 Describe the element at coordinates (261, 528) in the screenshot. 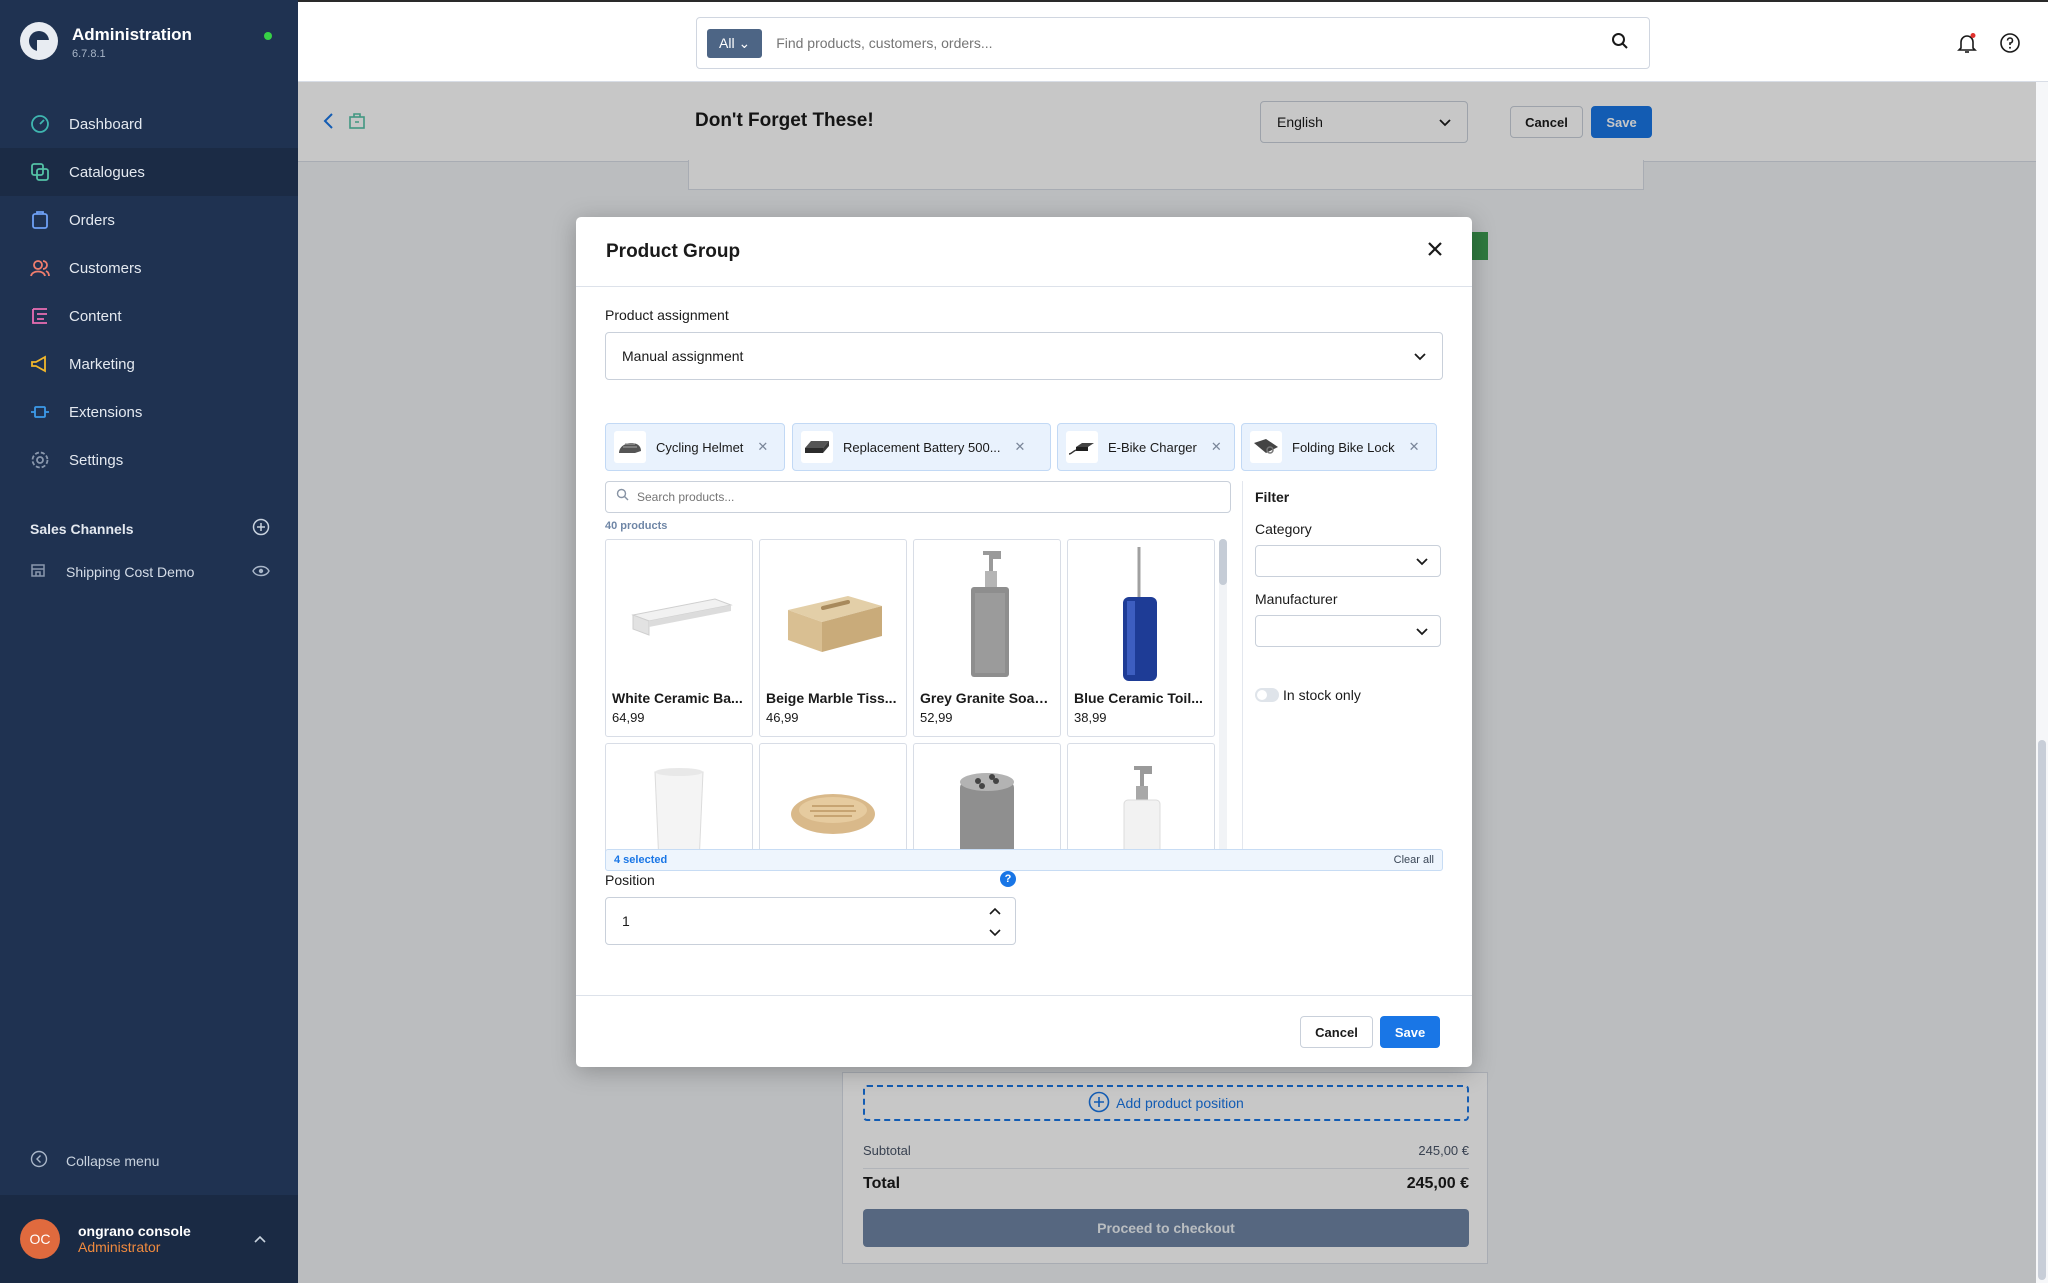

I see `add-sales-channel-icon` at that location.